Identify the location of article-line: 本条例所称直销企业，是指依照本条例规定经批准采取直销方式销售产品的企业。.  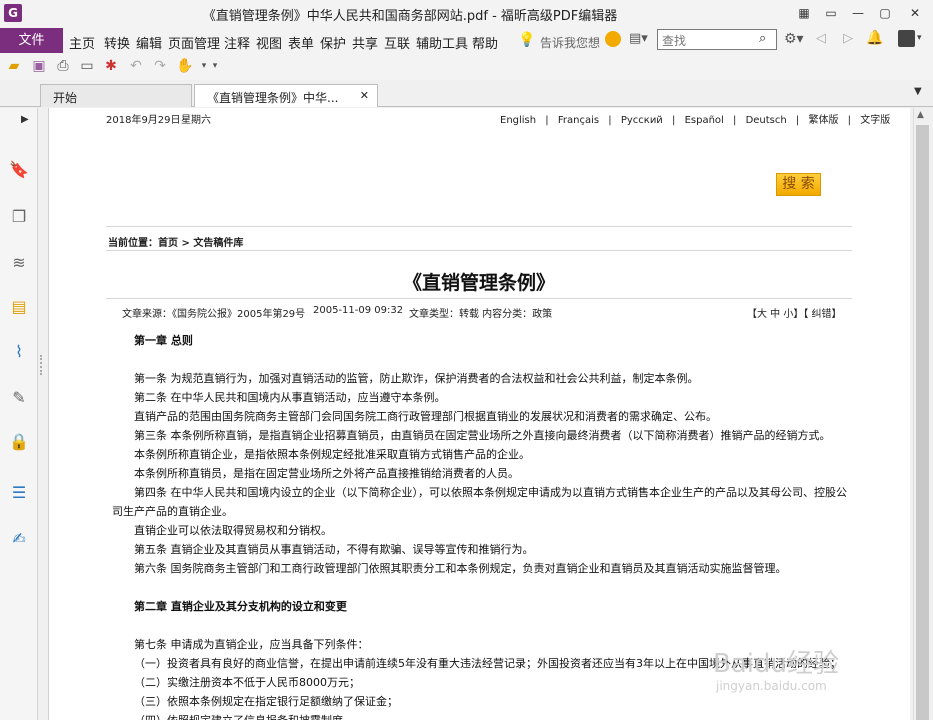
(332, 454).